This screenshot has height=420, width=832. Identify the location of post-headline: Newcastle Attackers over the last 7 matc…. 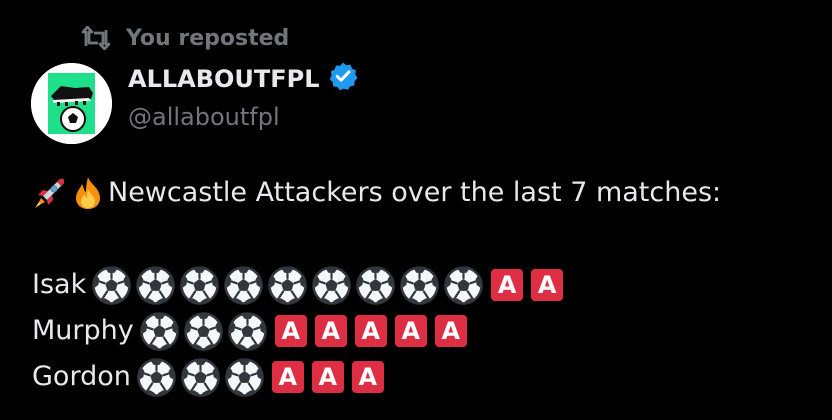
(427, 193).